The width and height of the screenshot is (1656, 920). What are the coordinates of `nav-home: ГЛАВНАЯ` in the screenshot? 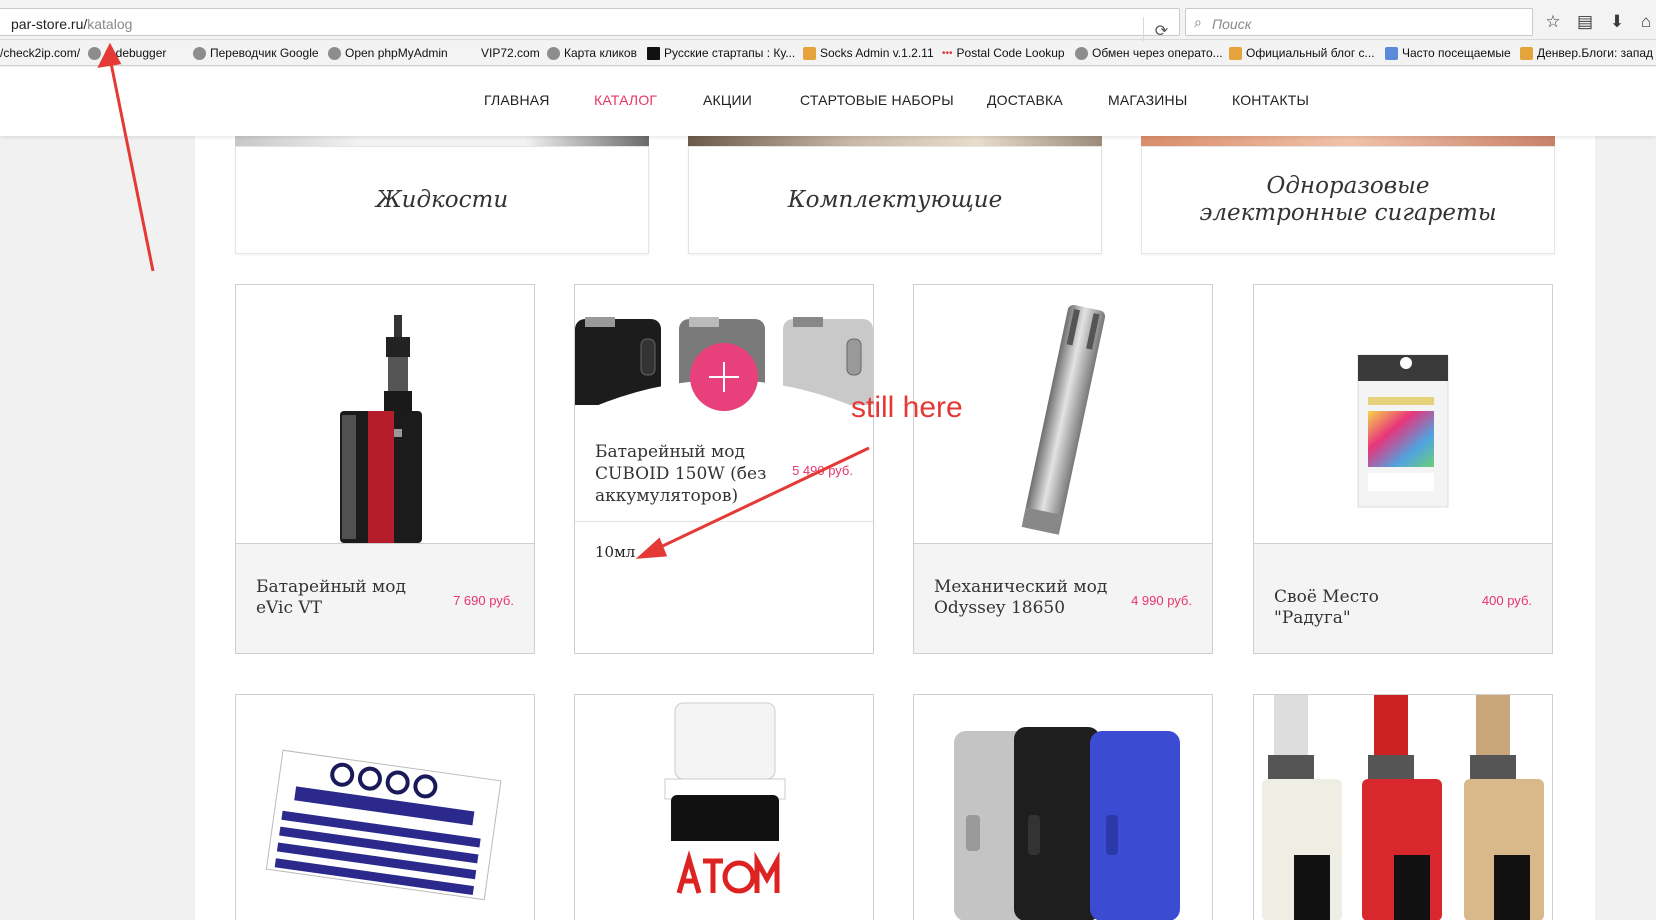 It's located at (517, 100).